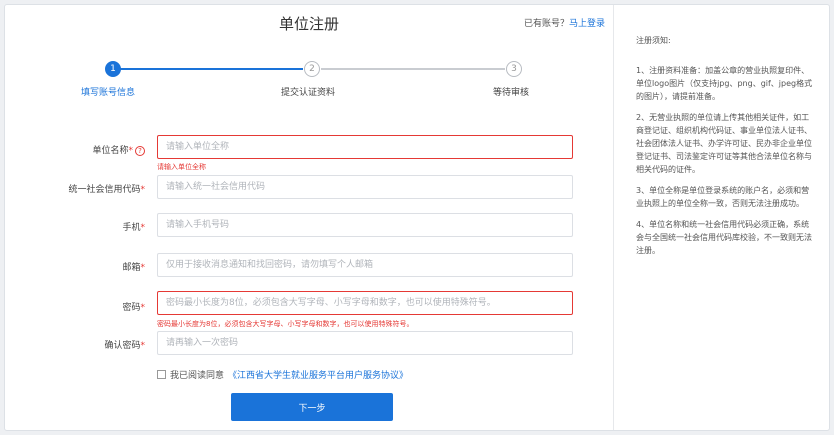 The height and width of the screenshot is (435, 834). What do you see at coordinates (312, 69) in the screenshot?
I see `step-2-circle: 2` at bounding box center [312, 69].